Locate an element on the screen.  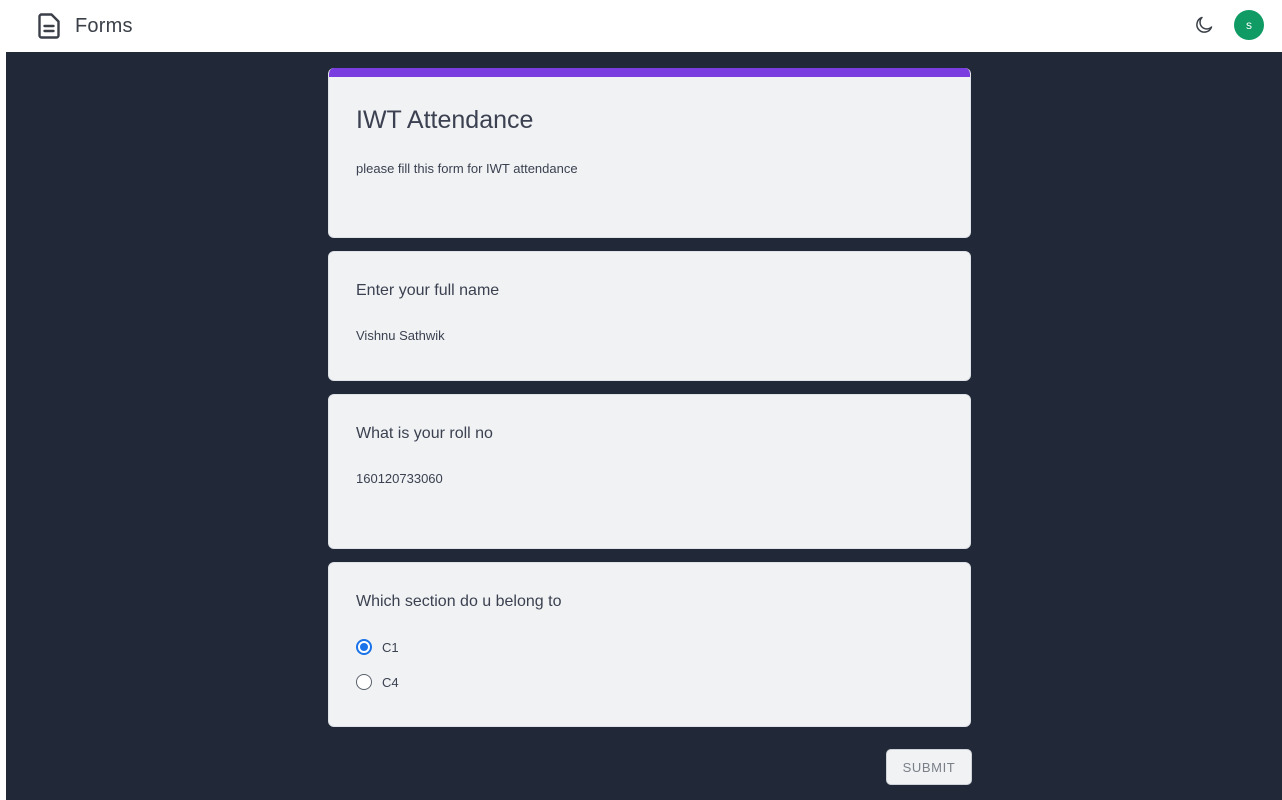
form-description: please fill this form for IWT attendance is located at coordinates (467, 168).